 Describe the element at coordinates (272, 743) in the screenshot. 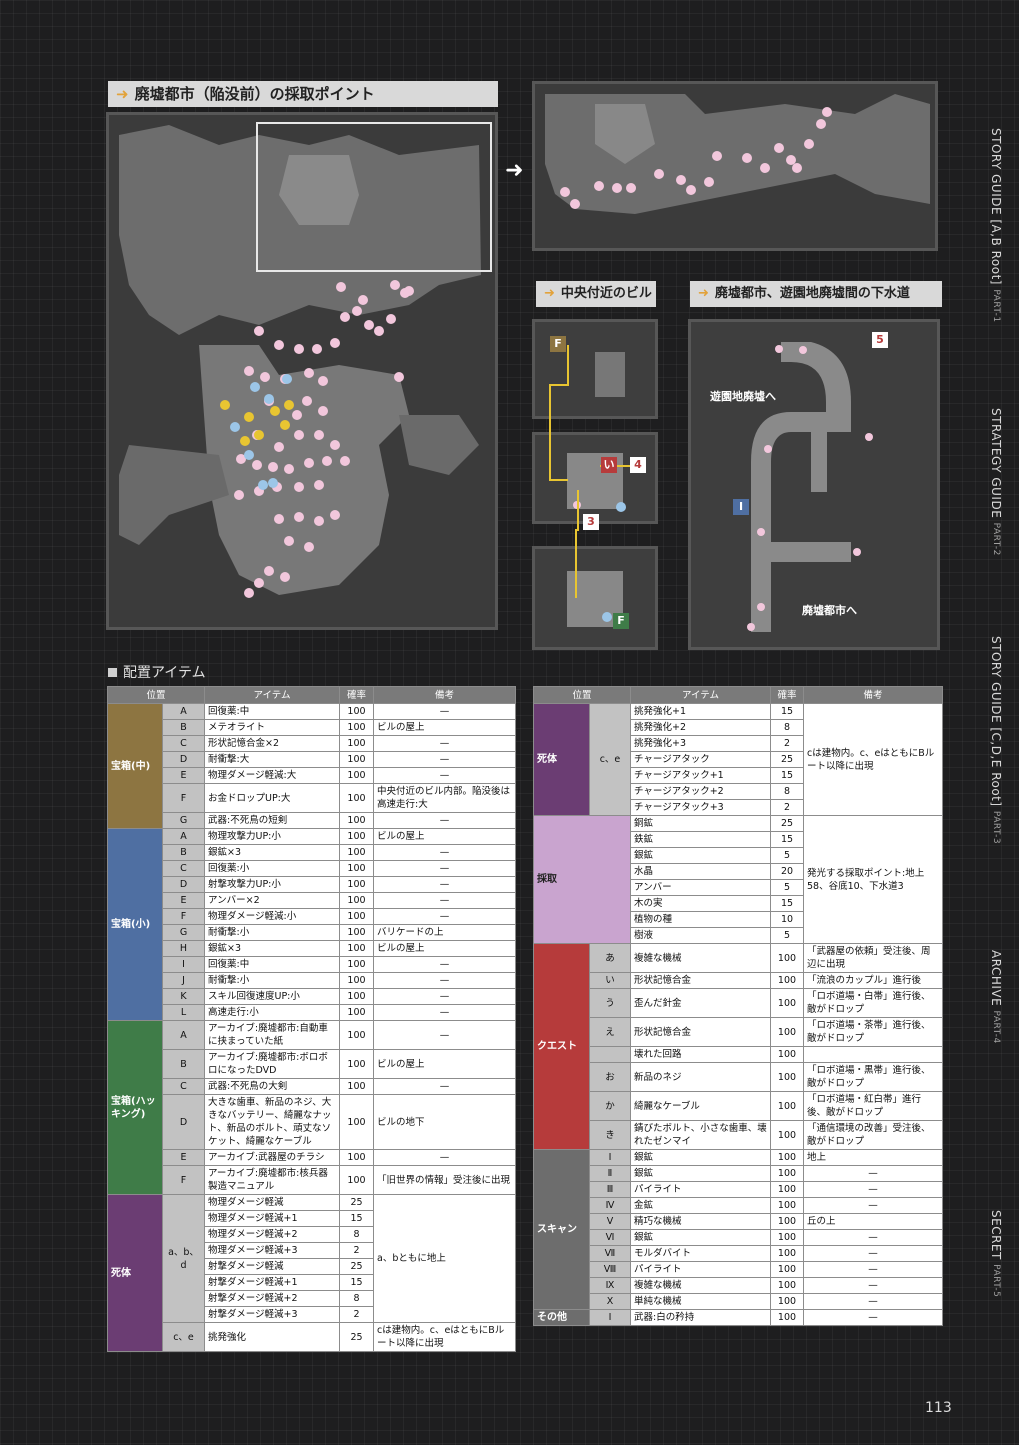

I see `item-cell: 形状記憶合金×2` at that location.